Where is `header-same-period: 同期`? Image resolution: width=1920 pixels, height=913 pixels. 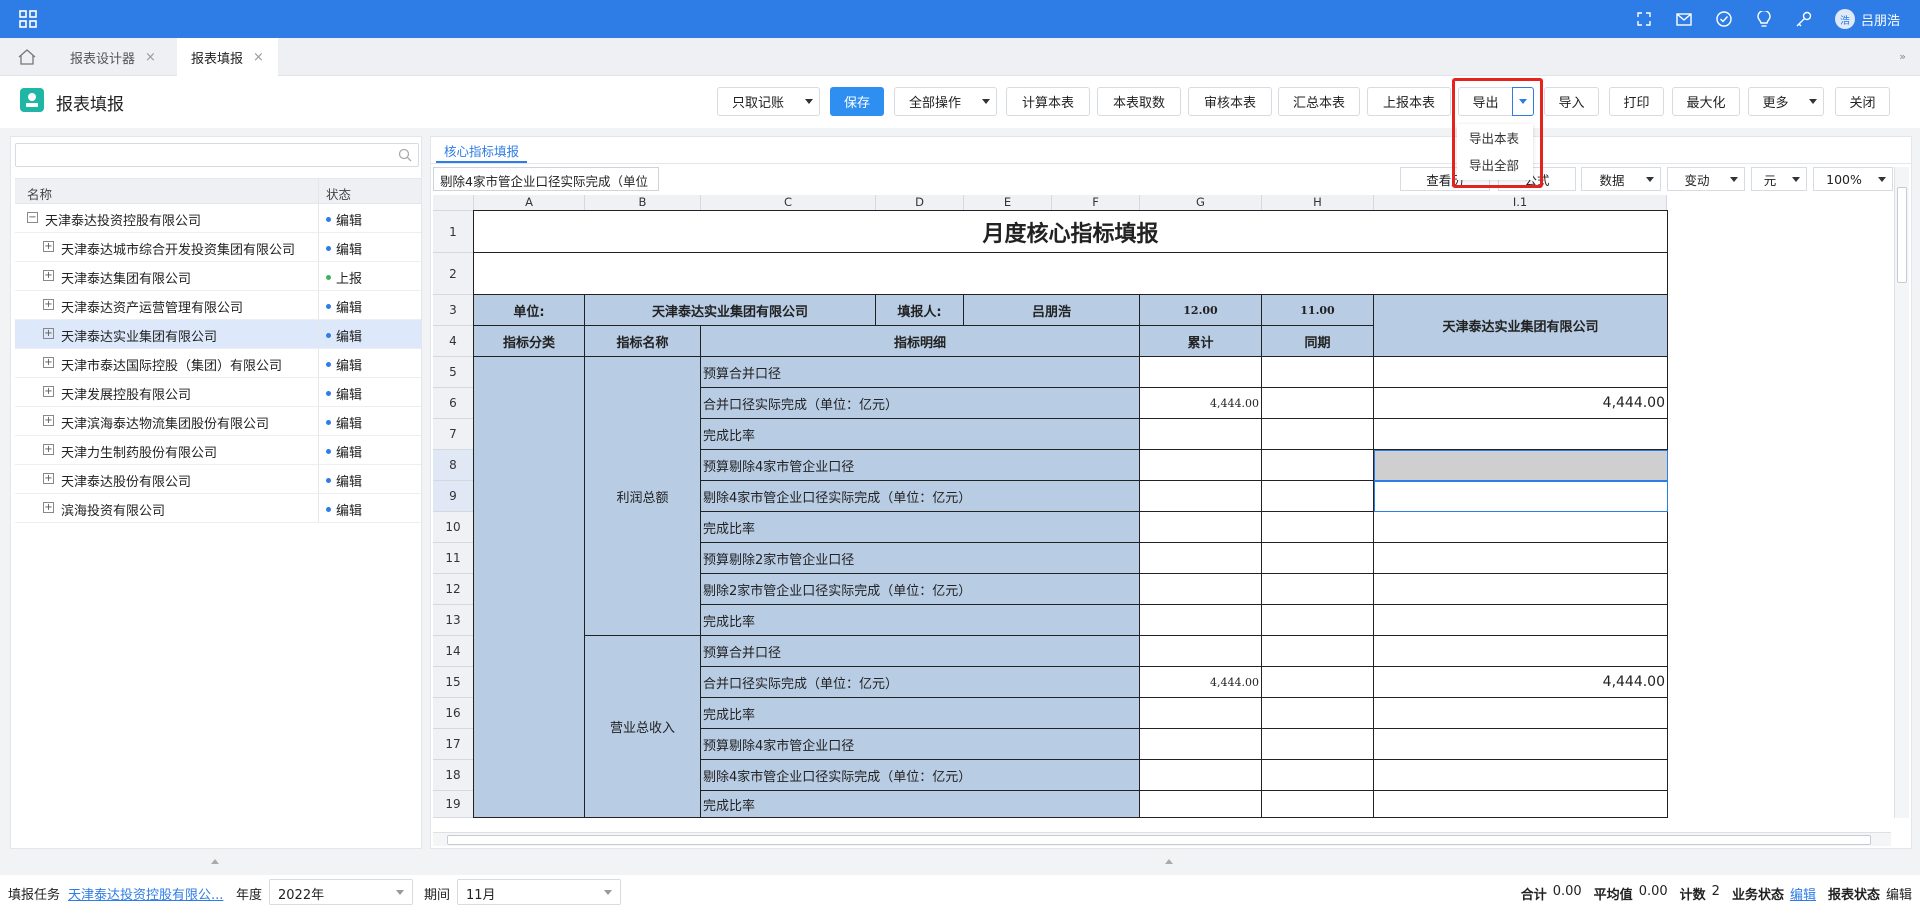
header-same-period: 同期 is located at coordinates (1318, 341).